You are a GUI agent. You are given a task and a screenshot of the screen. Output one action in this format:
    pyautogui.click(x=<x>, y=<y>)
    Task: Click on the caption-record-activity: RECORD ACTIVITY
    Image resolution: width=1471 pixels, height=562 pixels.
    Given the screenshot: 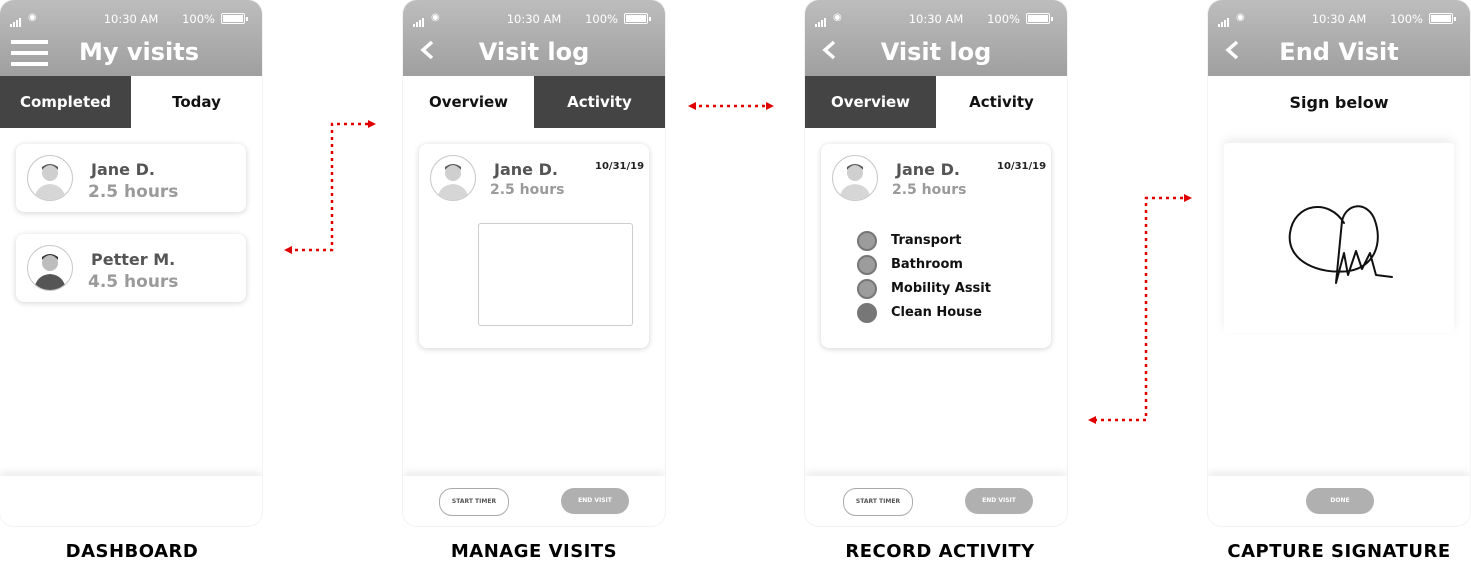 What is the action you would take?
    pyautogui.click(x=940, y=551)
    